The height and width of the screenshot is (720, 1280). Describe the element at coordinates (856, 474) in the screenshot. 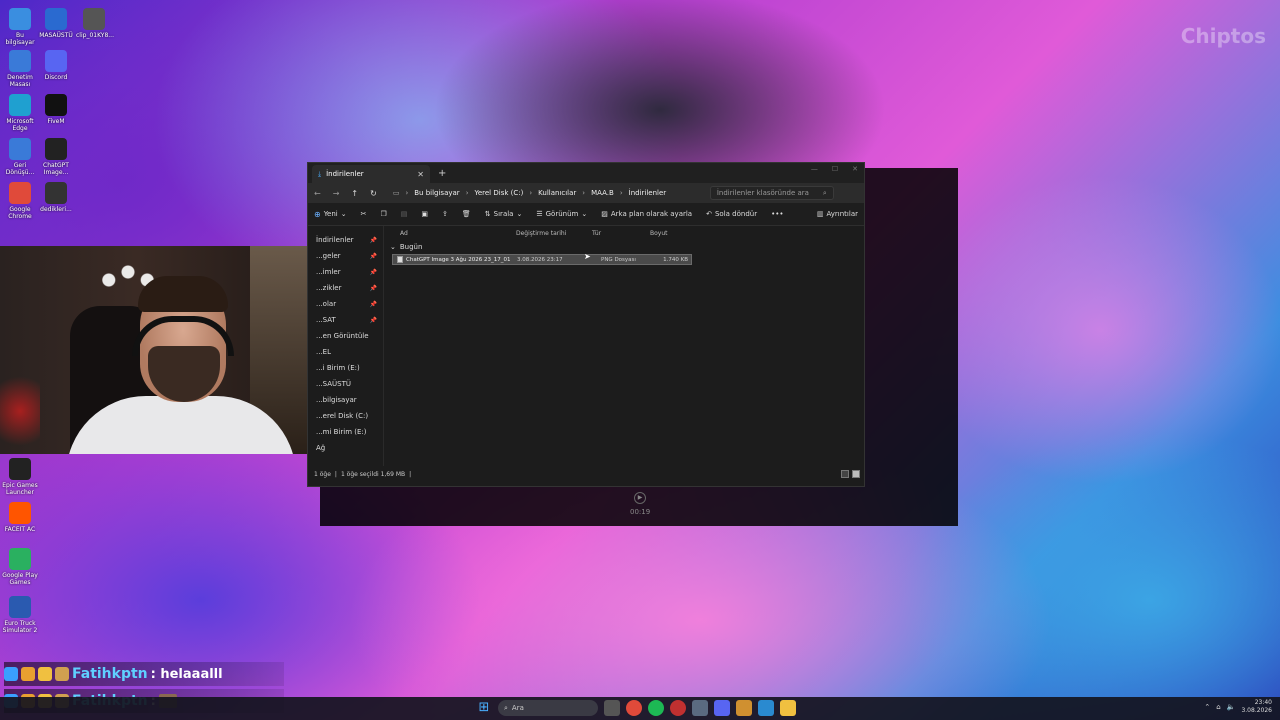

I see `tiles-view-icon` at that location.